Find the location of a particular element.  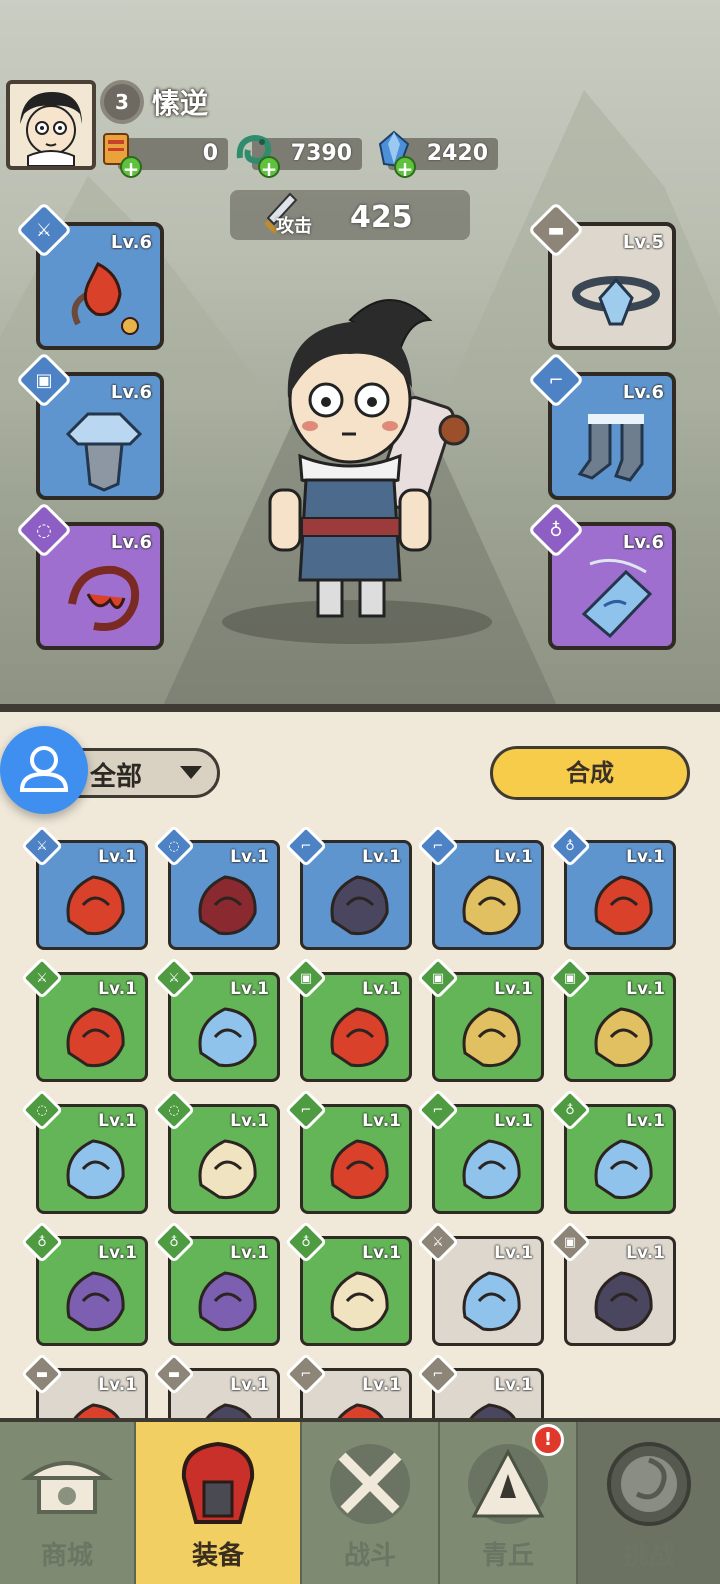

floating-user-button is located at coordinates (44, 770).